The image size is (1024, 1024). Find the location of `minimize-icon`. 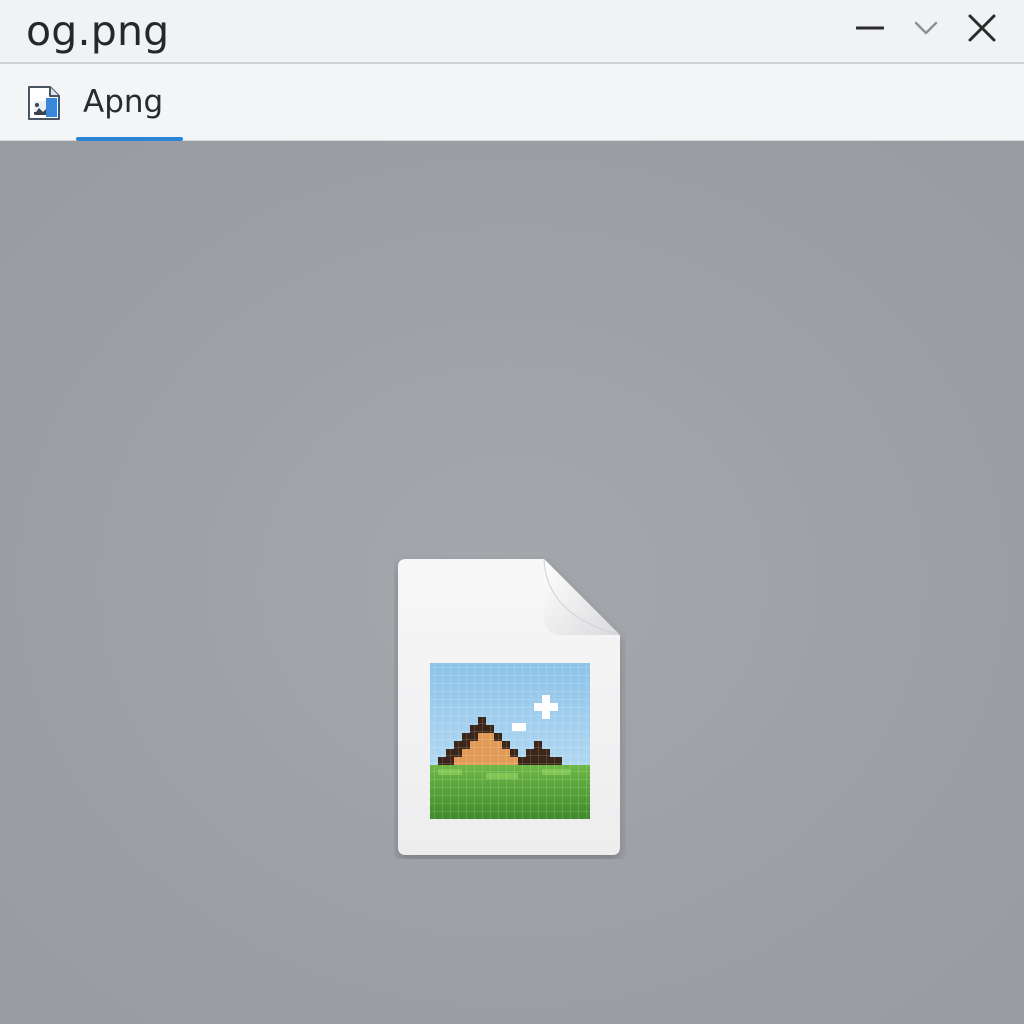

minimize-icon is located at coordinates (870, 28).